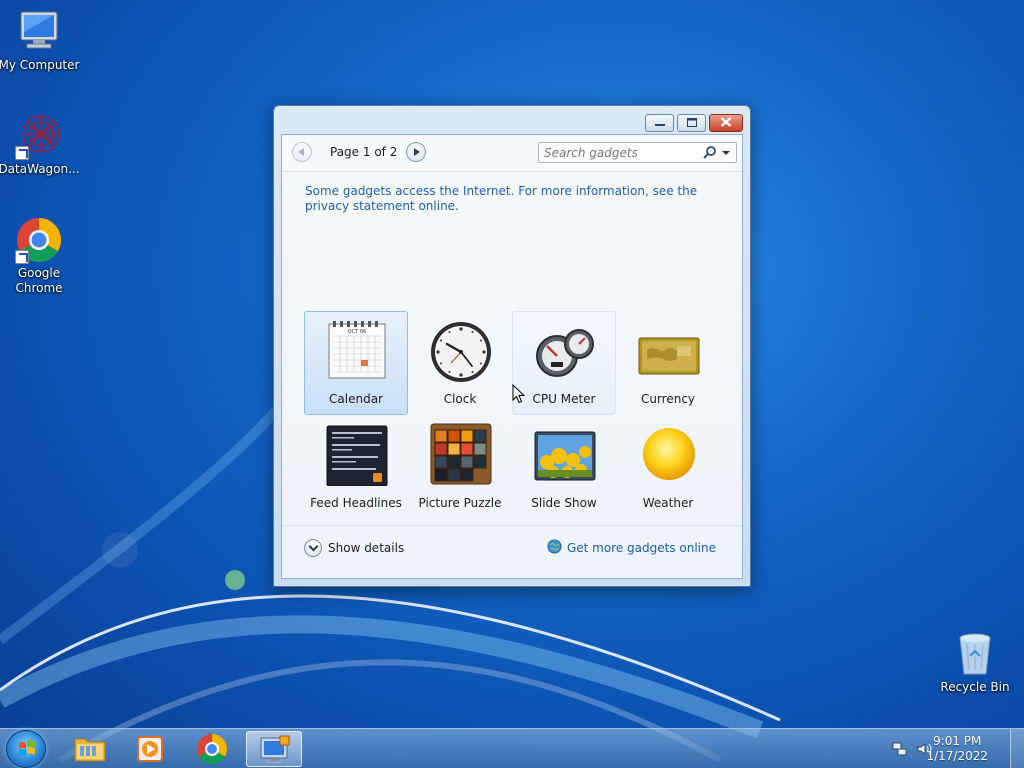 This screenshot has width=1024, height=768. I want to click on desktop-icon-google-chrome: Google Chrome, so click(40, 256).